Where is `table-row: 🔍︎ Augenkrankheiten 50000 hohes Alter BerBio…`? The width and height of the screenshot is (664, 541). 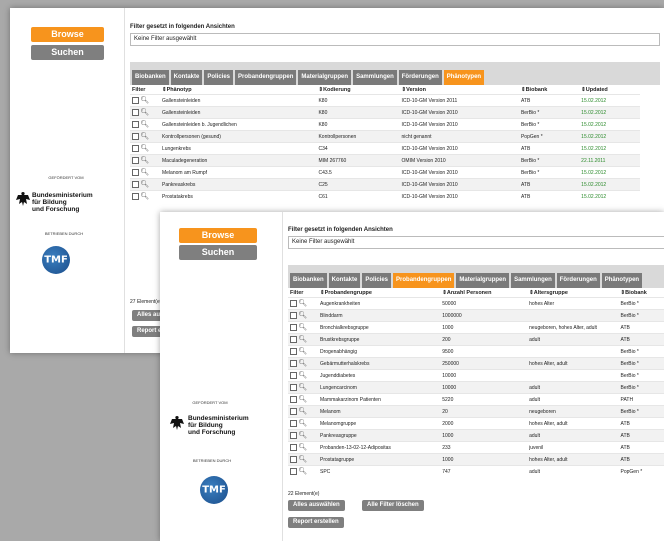 table-row: 🔍︎ Augenkrankheiten 50000 hohes Alter BerBio… is located at coordinates (476, 303).